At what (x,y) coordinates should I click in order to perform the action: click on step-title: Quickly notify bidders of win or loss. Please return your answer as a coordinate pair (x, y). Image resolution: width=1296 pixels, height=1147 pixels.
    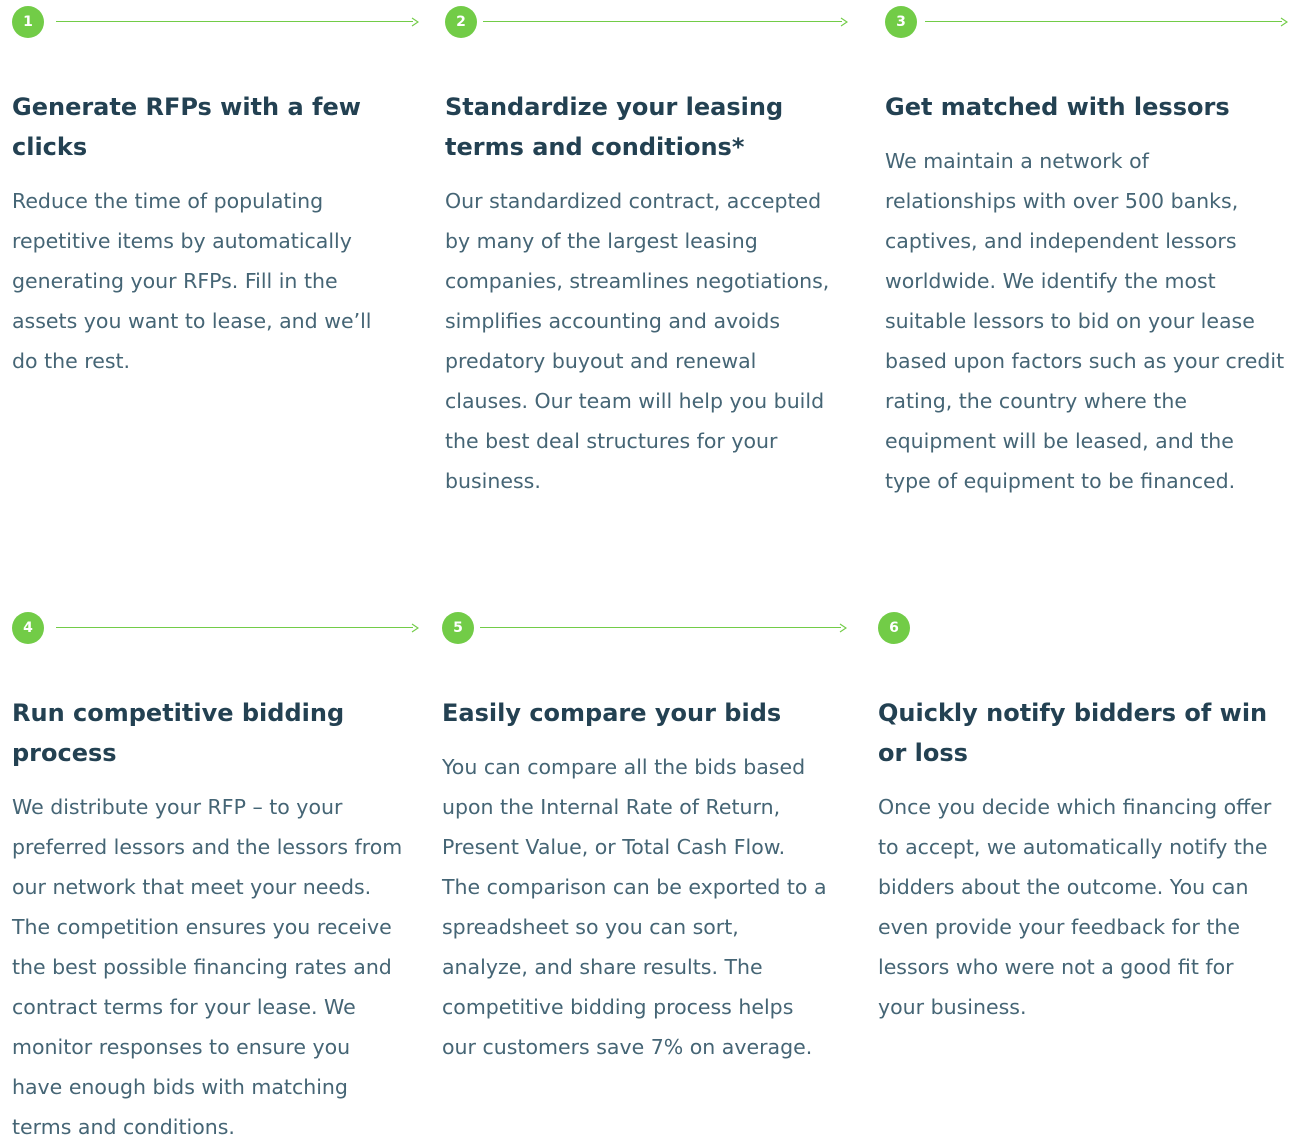
    Looking at the image, I should click on (1073, 733).